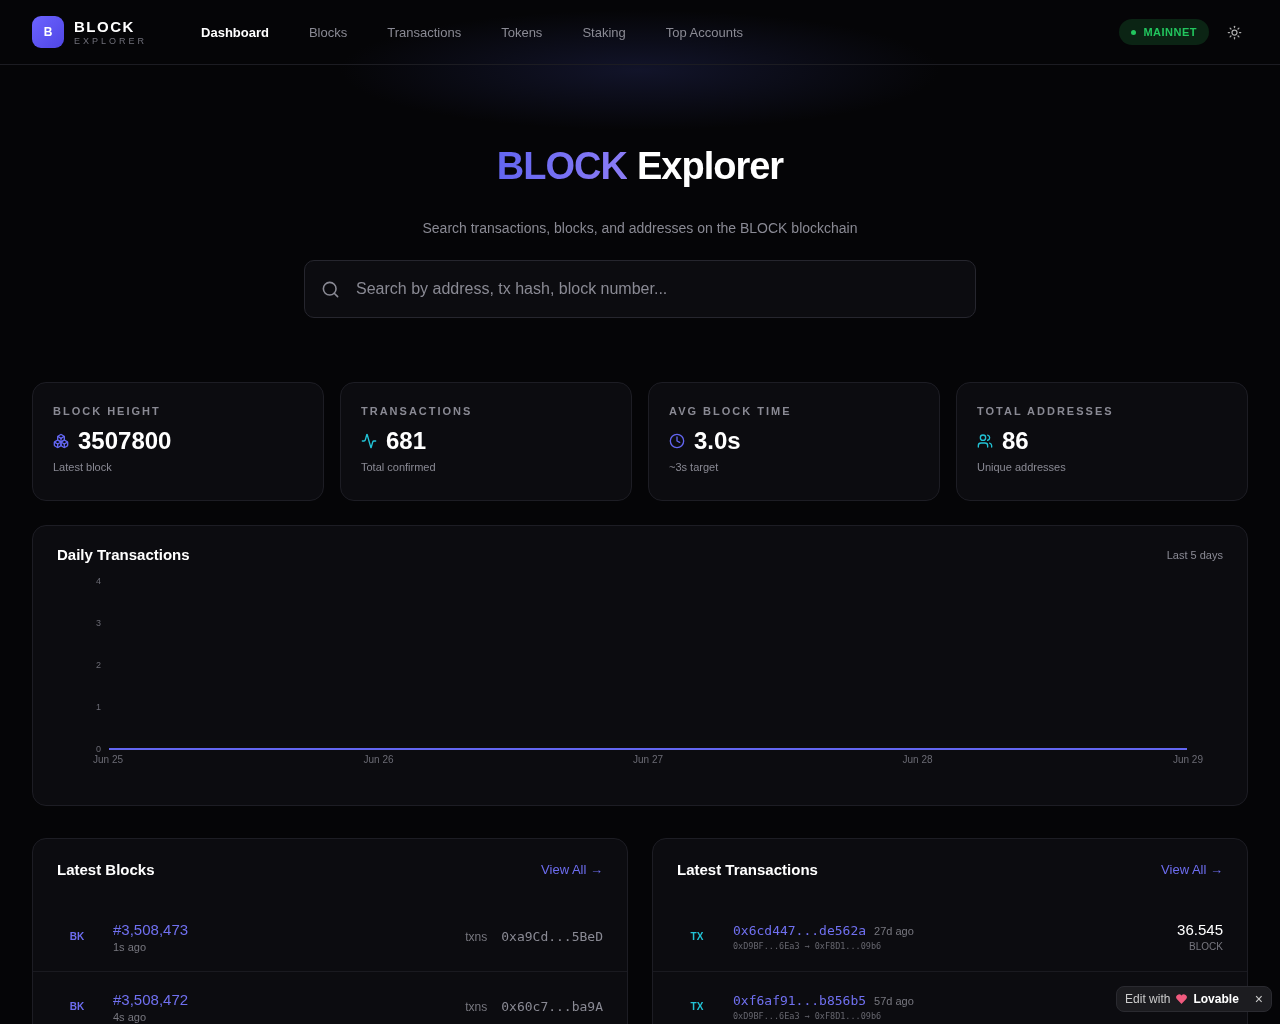 The height and width of the screenshot is (1024, 1280). What do you see at coordinates (894, 930) in the screenshot?
I see `tx-age: 27d ago` at bounding box center [894, 930].